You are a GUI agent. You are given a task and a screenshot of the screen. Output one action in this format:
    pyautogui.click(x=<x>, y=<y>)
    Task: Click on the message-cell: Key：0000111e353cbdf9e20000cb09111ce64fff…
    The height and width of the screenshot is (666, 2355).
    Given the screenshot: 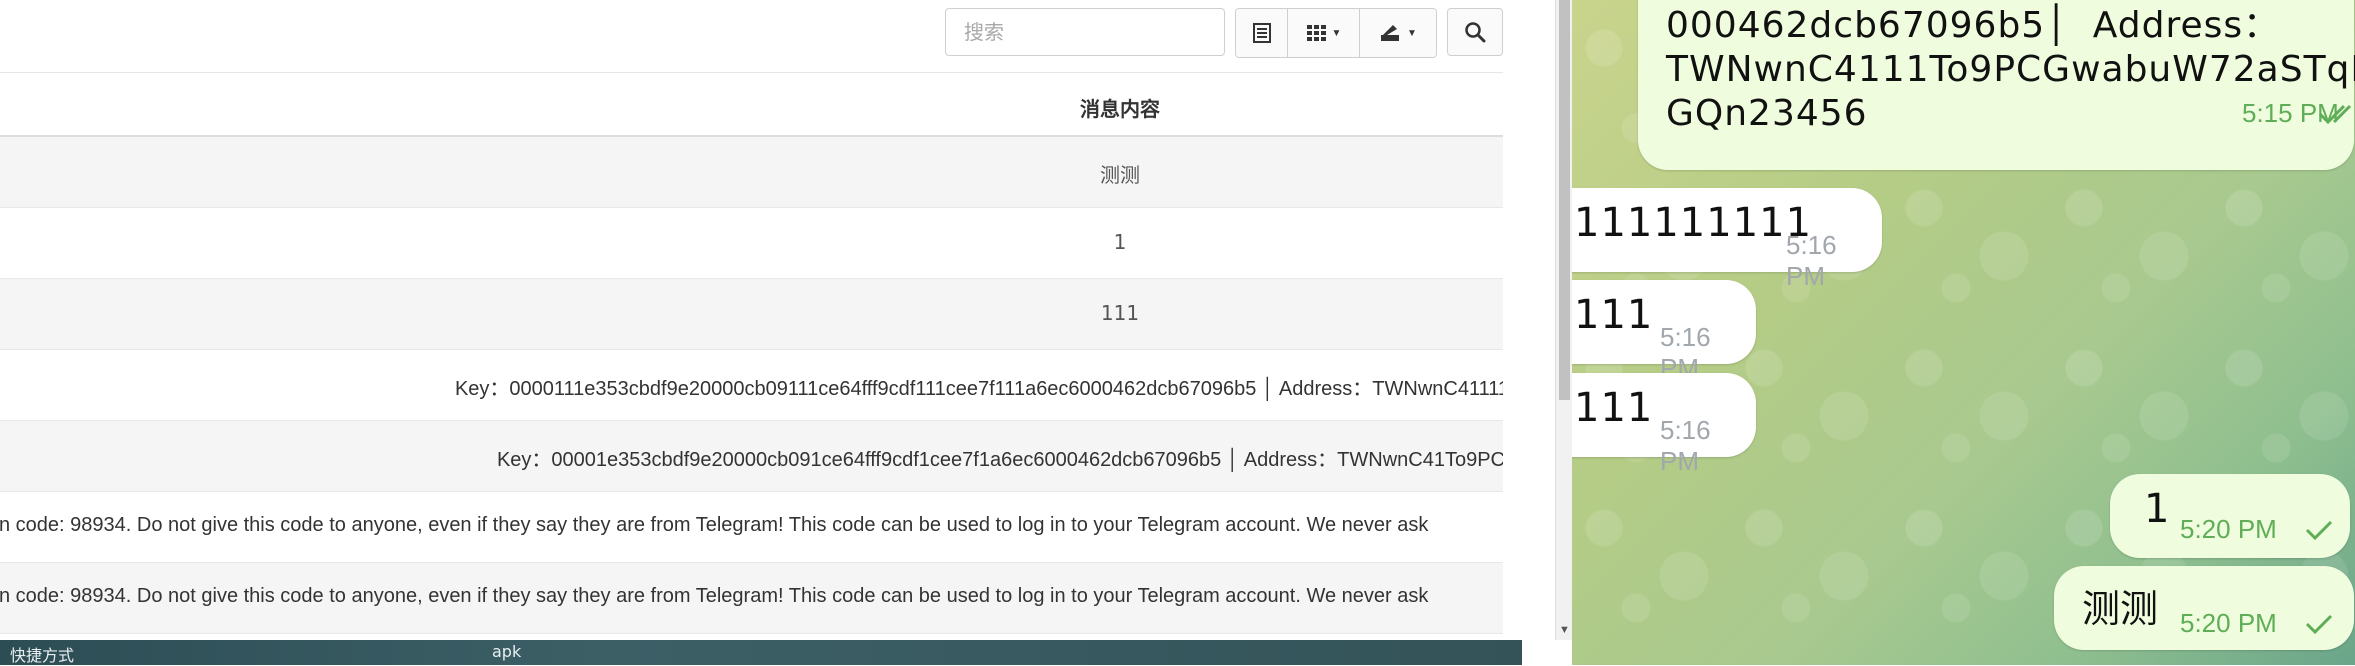 What is the action you would take?
    pyautogui.click(x=978, y=389)
    